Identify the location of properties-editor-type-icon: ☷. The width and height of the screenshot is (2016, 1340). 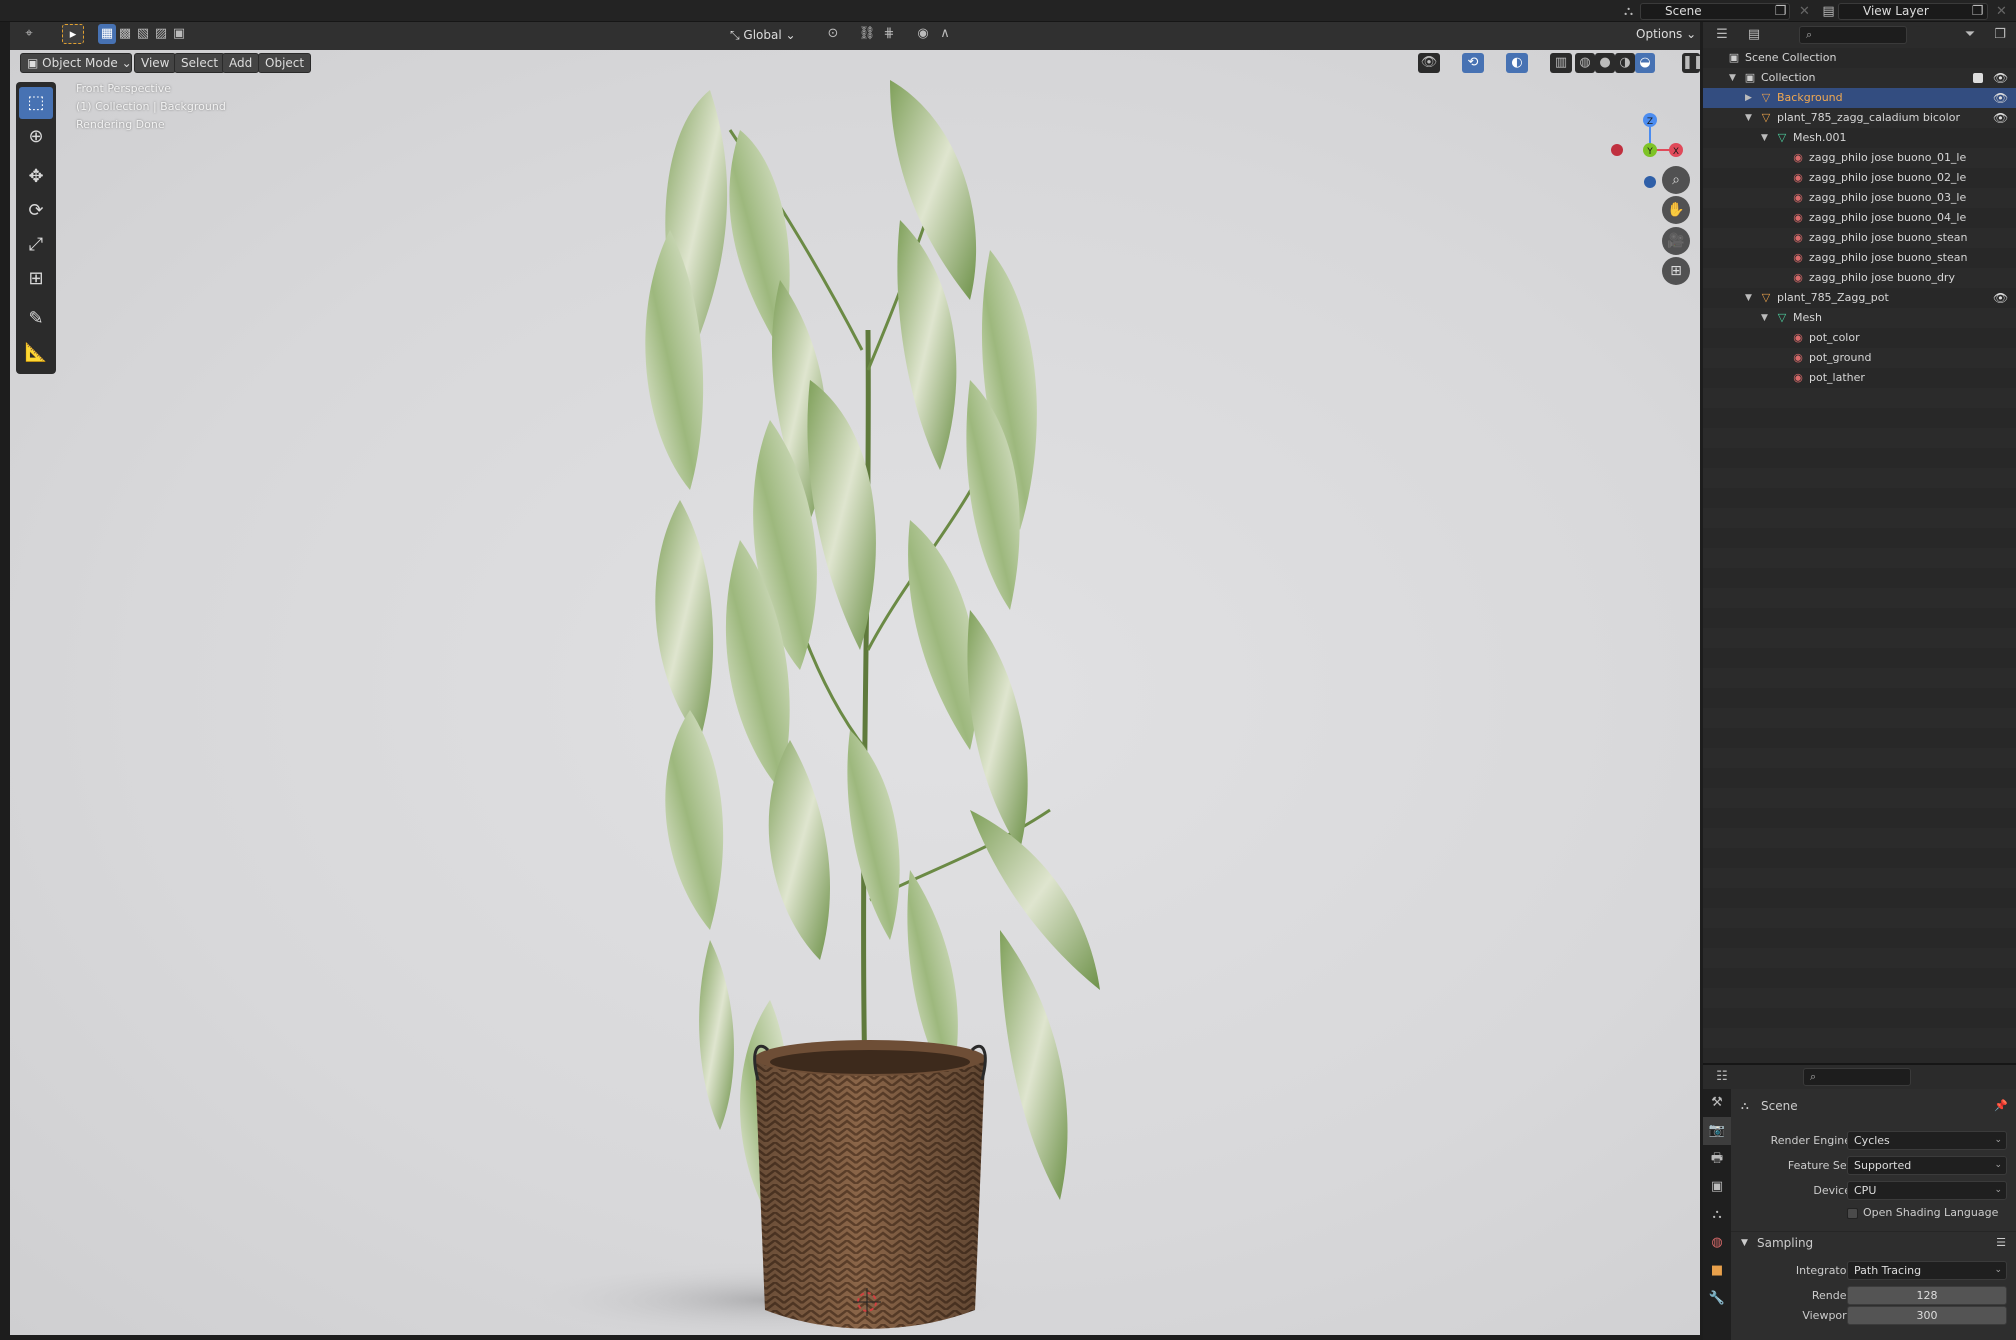
(1722, 1077).